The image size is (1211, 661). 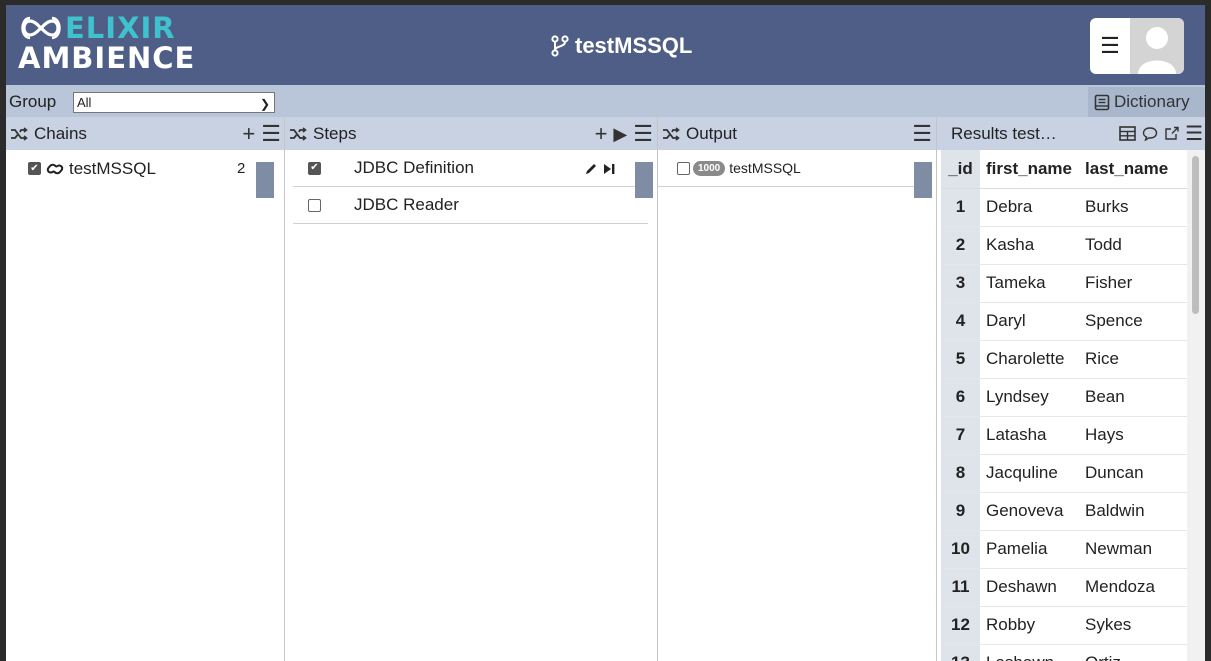 What do you see at coordinates (1133, 625) in the screenshot?
I see `last-name-cell: Sykes` at bounding box center [1133, 625].